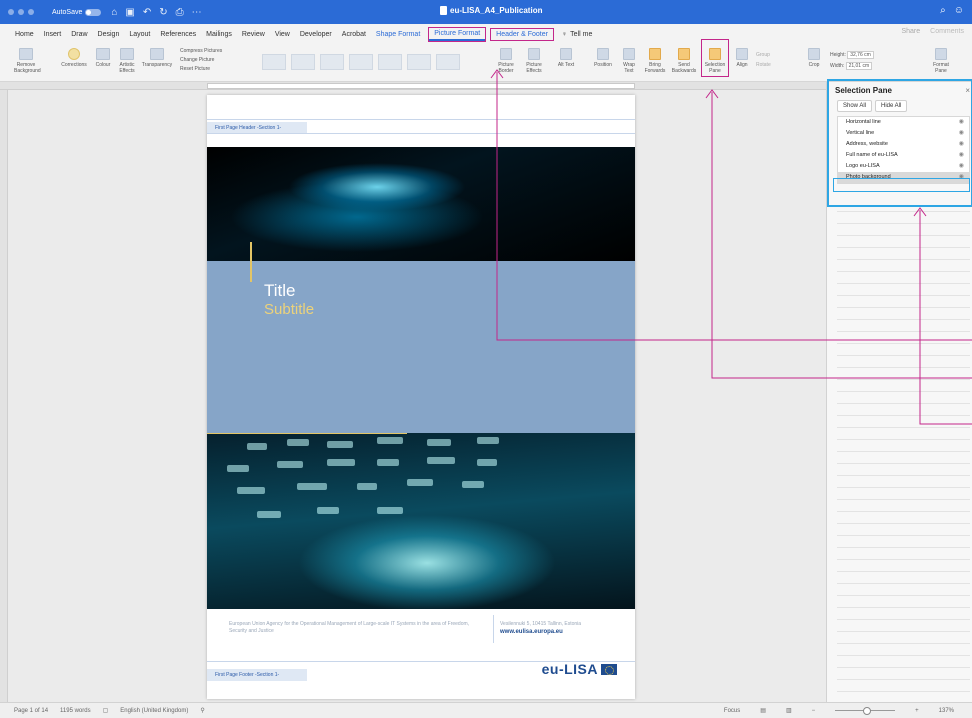  I want to click on word-count: 1195 words, so click(75, 711).